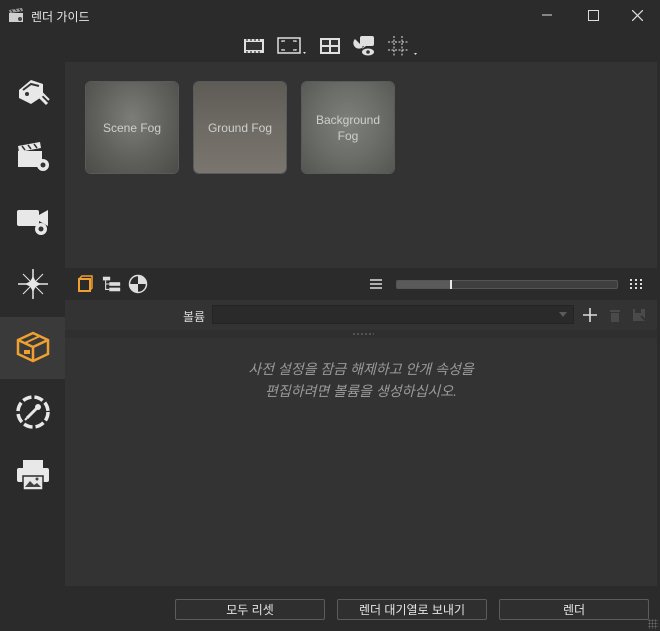 The width and height of the screenshot is (660, 631). I want to click on title-bar: 렌더 가이드, so click(330, 15).